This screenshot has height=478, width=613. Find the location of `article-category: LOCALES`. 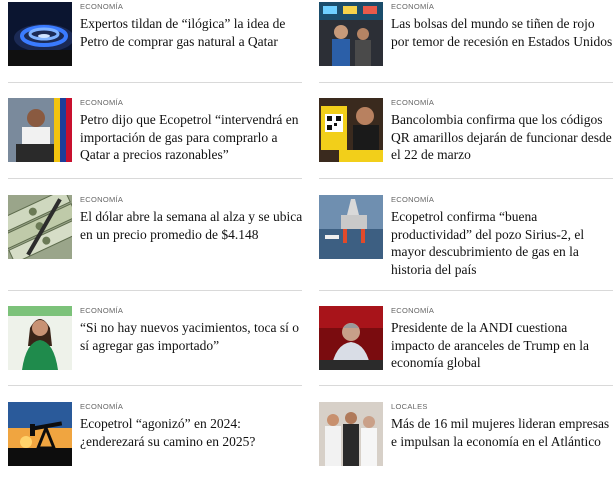

article-category: LOCALES is located at coordinates (409, 406).